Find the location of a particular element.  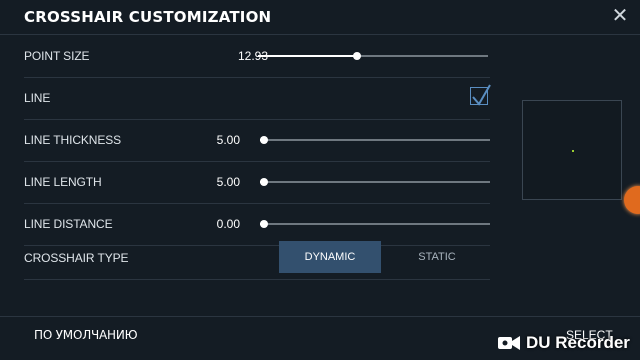

close-icon: ✕ is located at coordinates (620, 16).